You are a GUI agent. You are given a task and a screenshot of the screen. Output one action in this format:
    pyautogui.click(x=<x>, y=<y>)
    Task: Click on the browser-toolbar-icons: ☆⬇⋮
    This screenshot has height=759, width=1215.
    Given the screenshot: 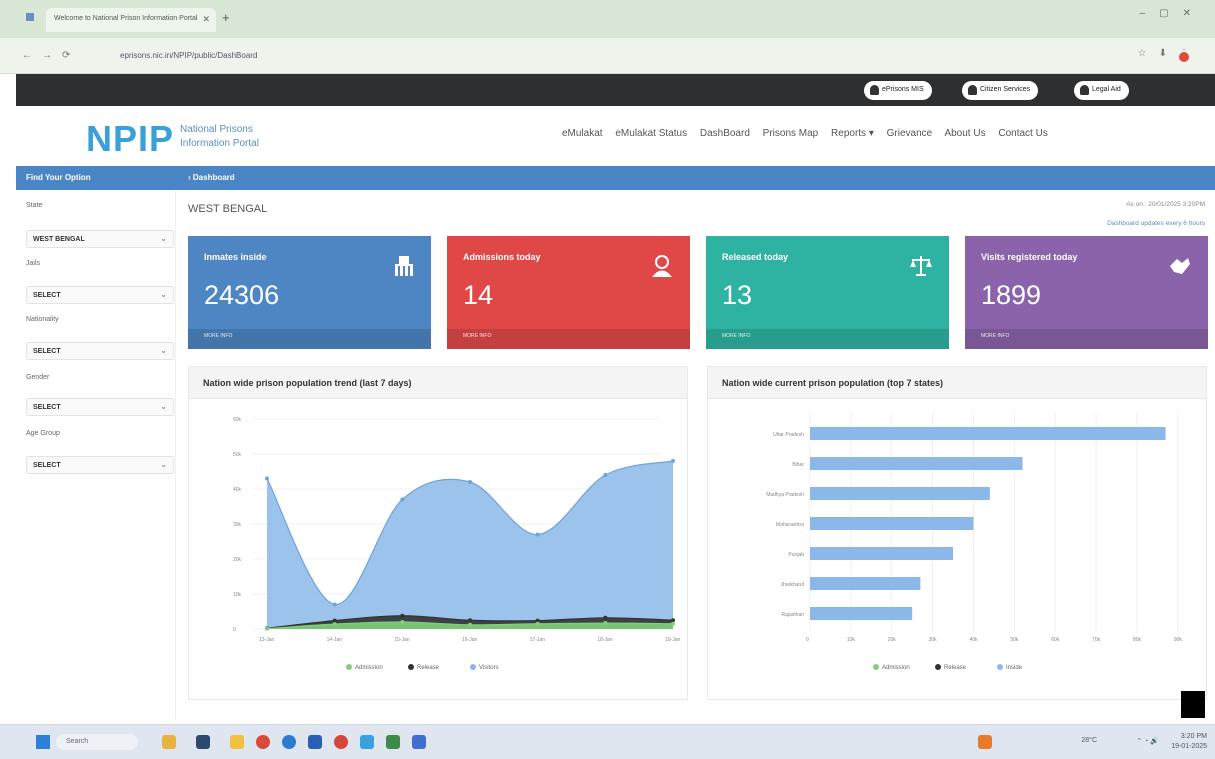 What is the action you would take?
    pyautogui.click(x=1169, y=53)
    